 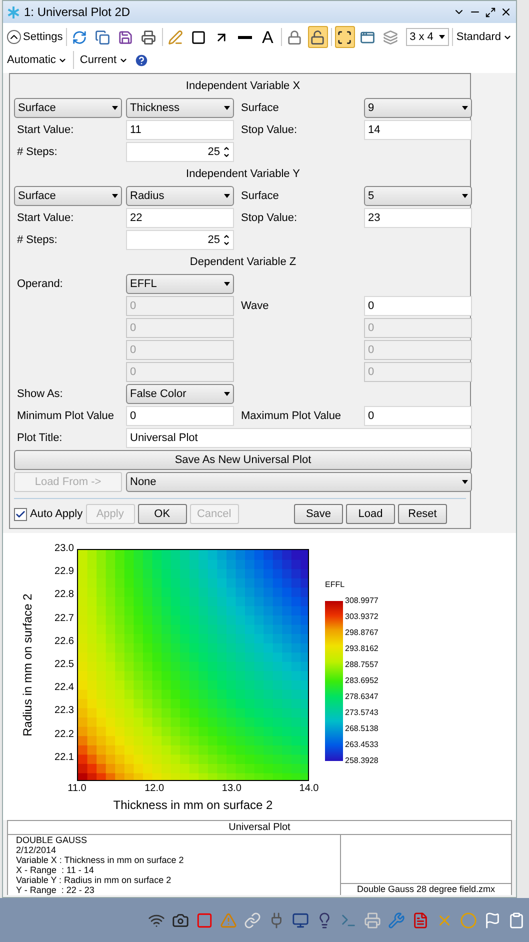 I want to click on stop-value-field: 14, so click(x=418, y=130).